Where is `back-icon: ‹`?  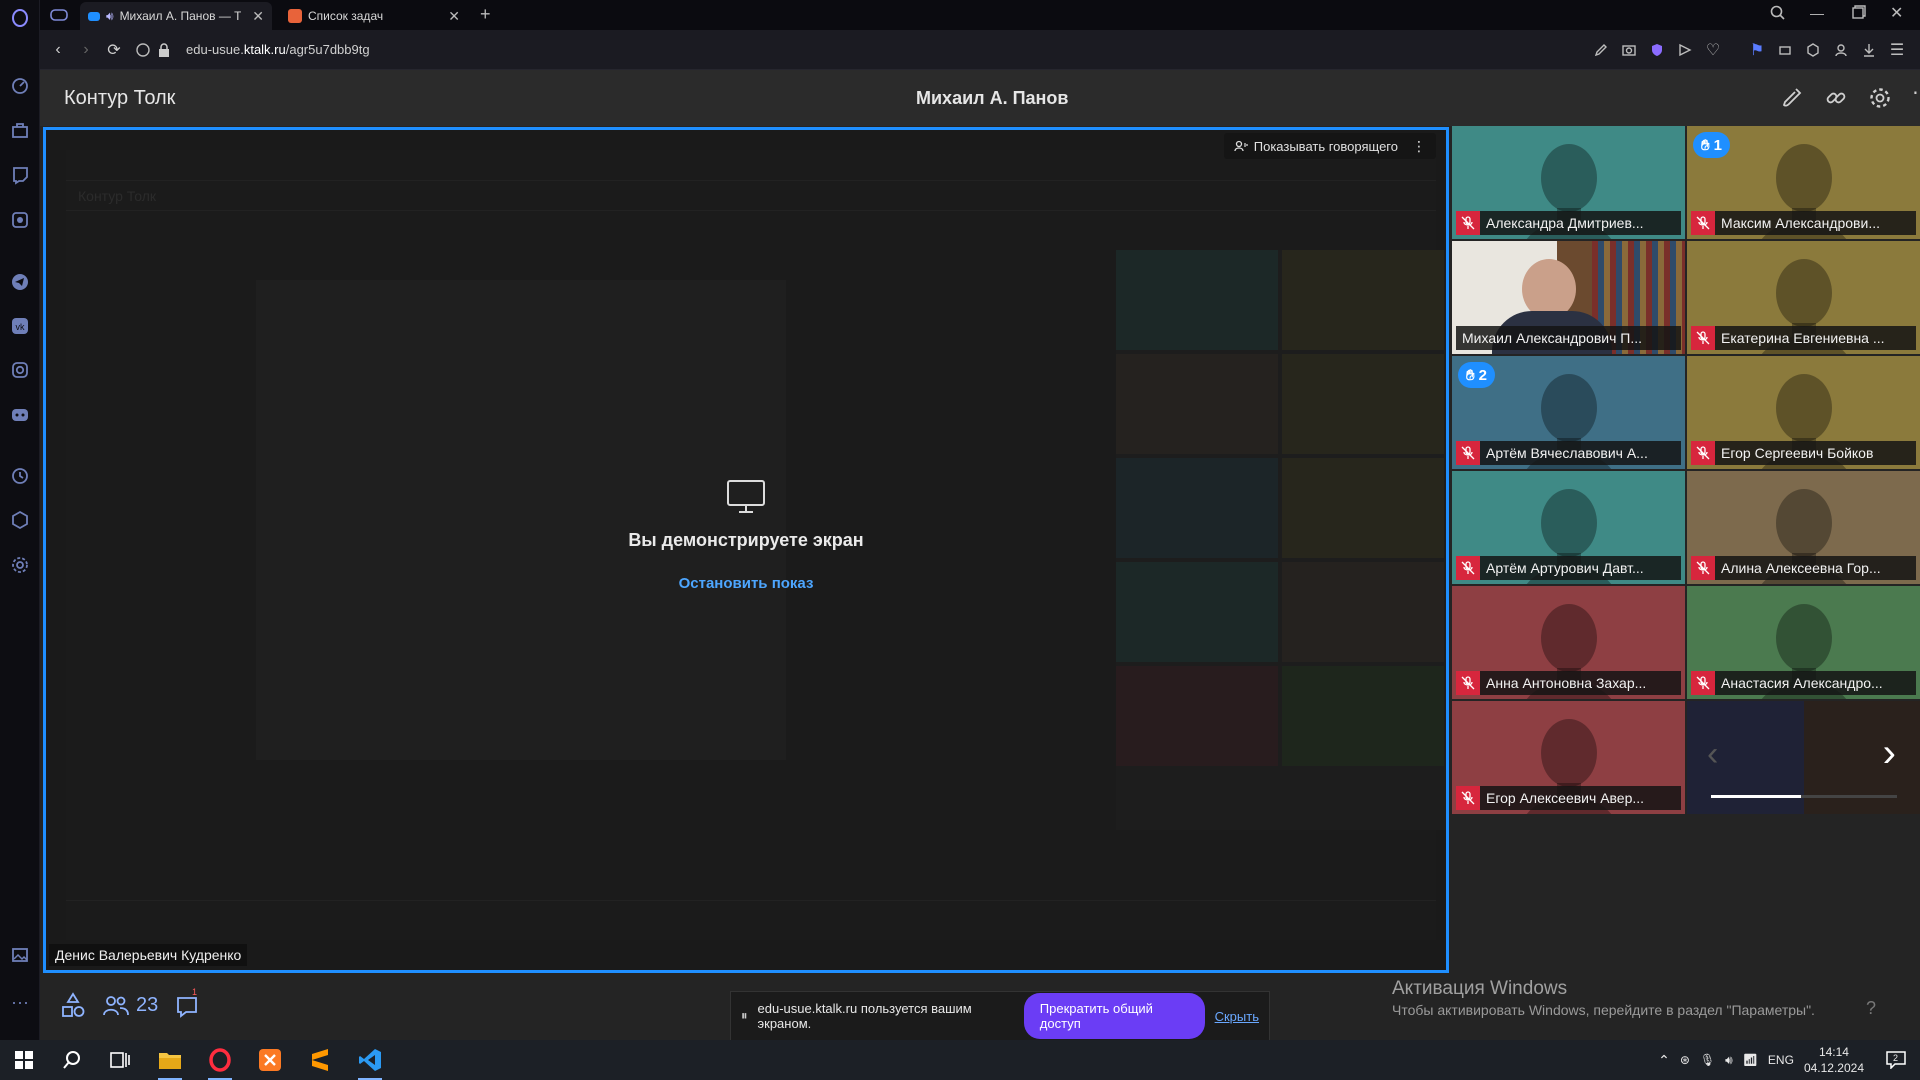 back-icon: ‹ is located at coordinates (58, 50).